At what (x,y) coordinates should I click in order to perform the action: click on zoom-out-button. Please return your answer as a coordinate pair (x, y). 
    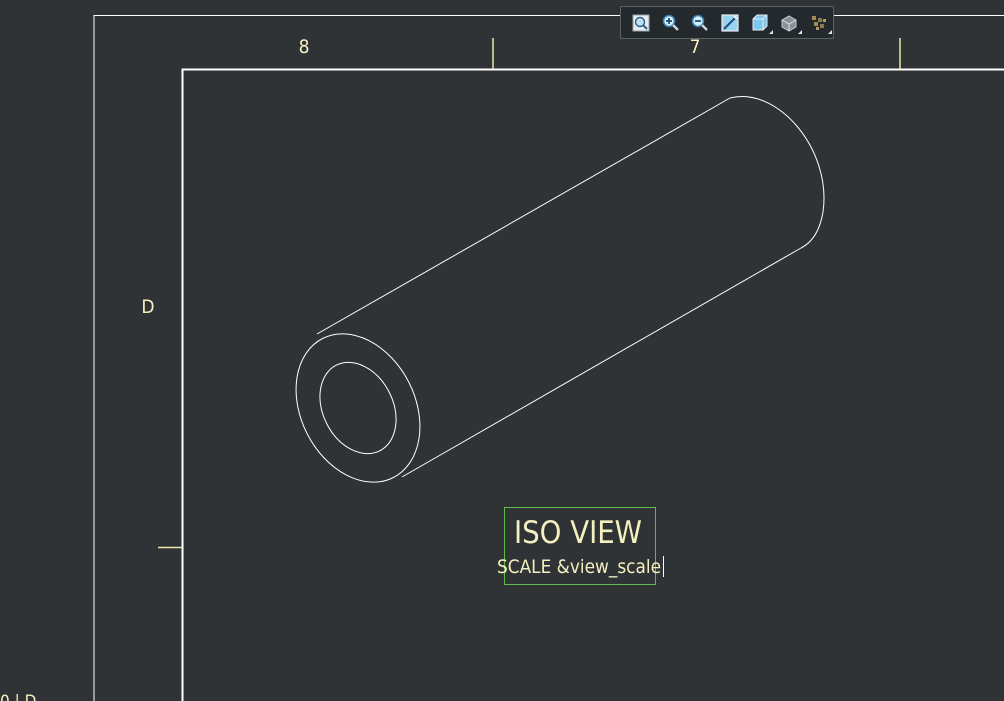
    Looking at the image, I should click on (700, 23).